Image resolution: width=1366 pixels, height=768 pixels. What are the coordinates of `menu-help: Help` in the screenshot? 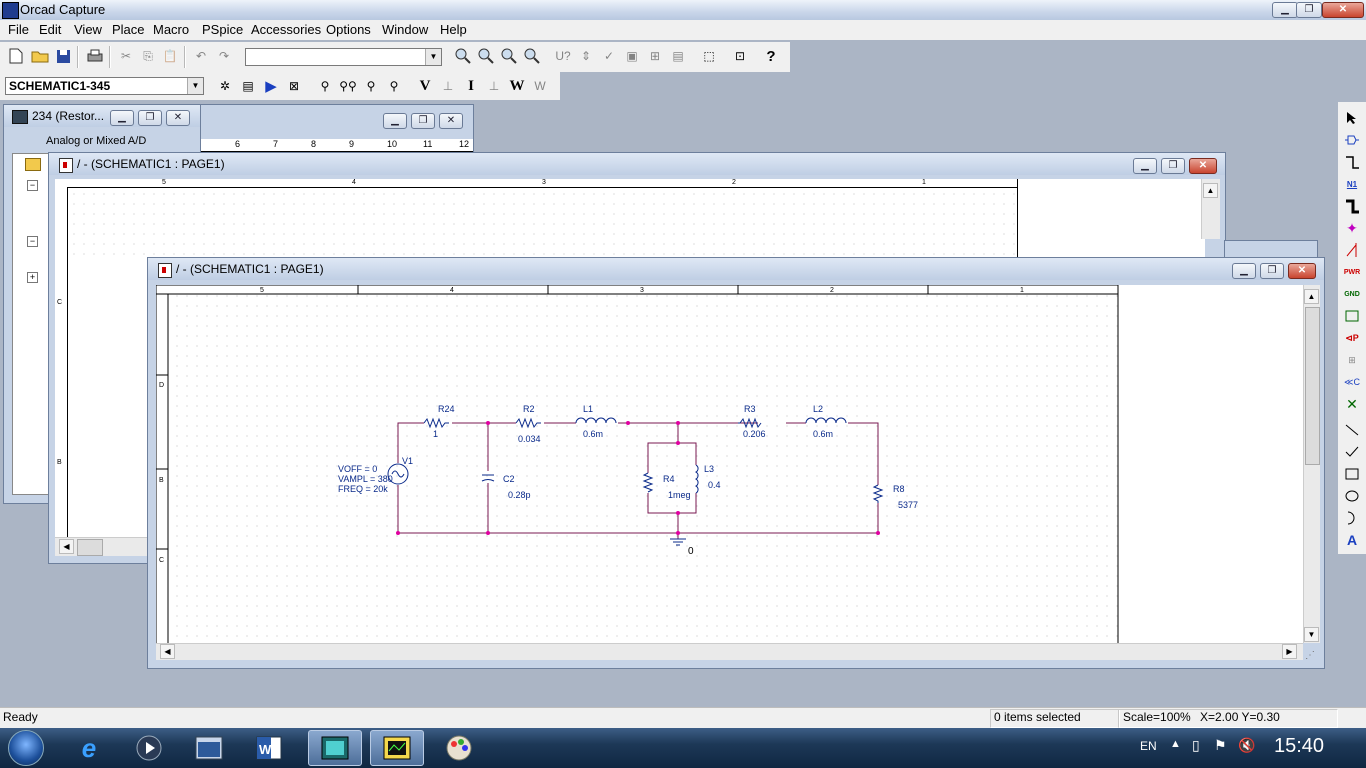 It's located at (453, 29).